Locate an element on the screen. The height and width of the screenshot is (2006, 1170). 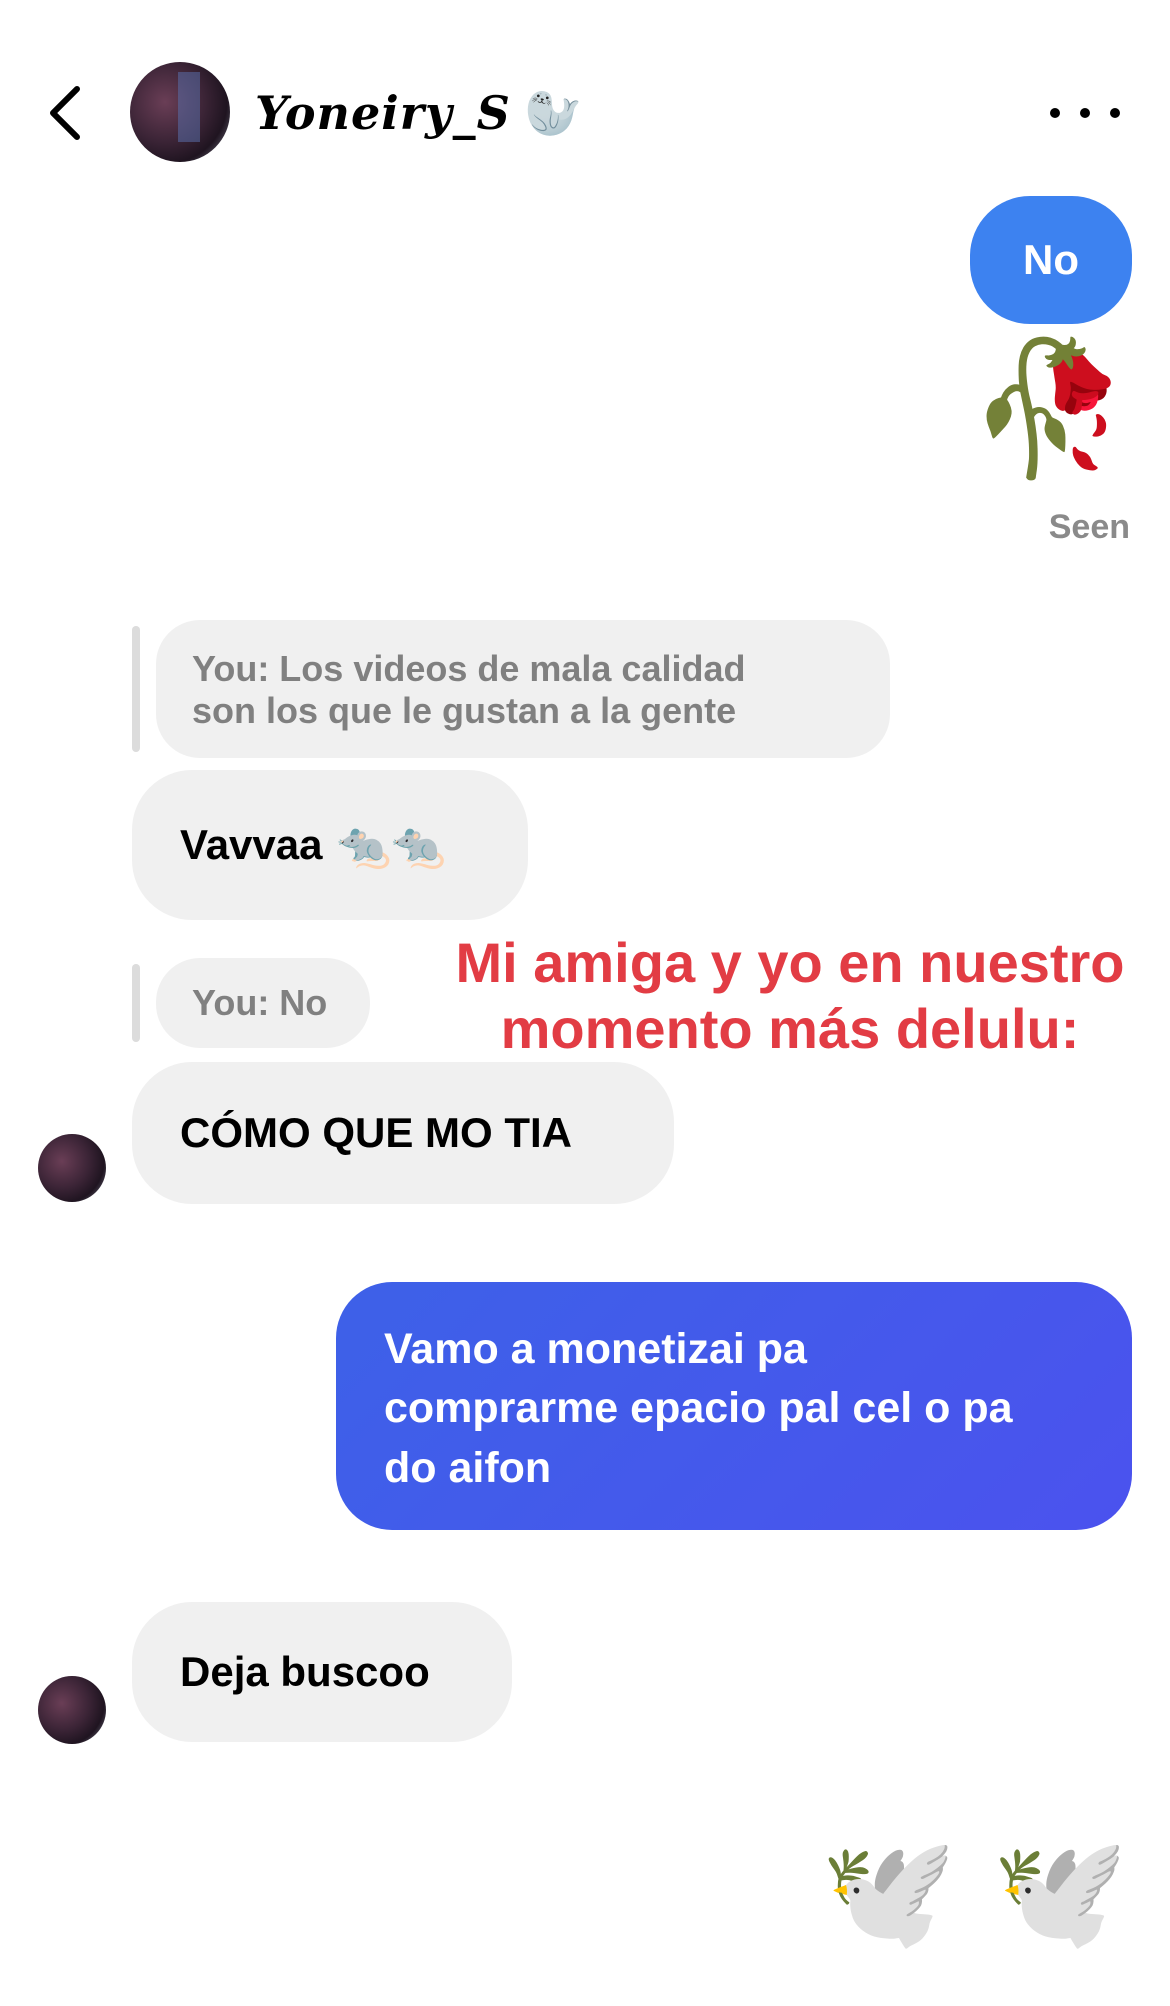
wilted-rose-emoji: 🥀 is located at coordinates (1049, 408).